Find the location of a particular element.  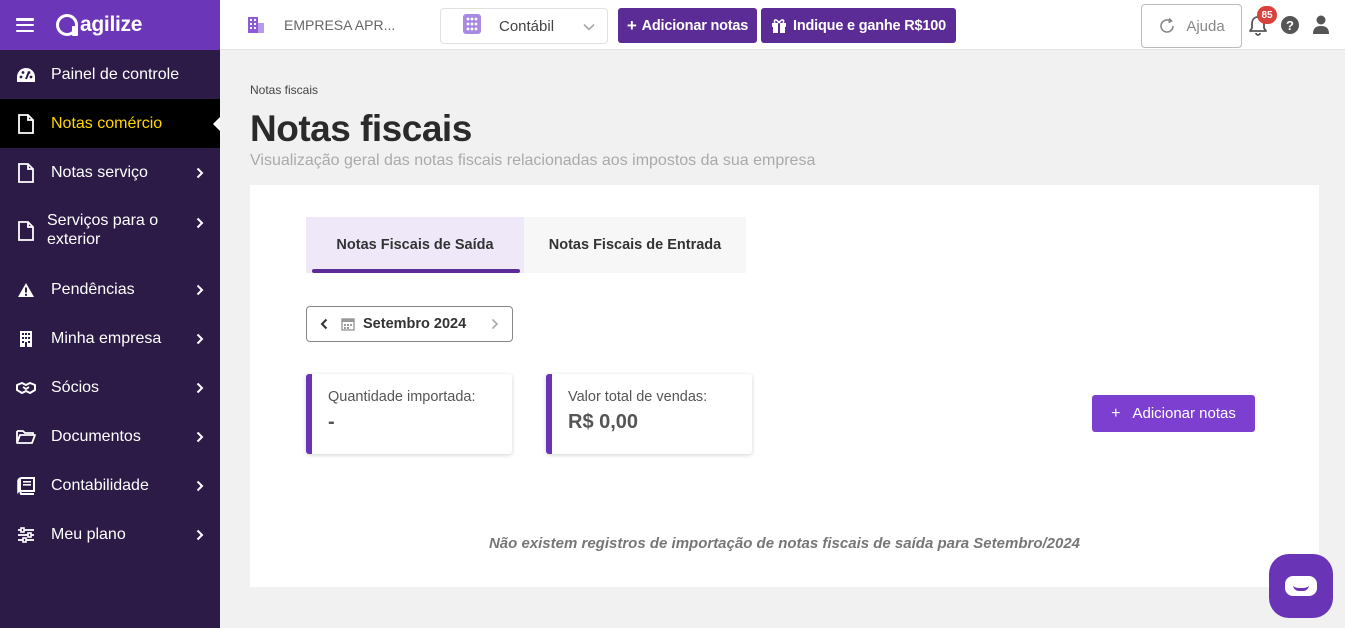

sliders-icon is located at coordinates (26, 535).